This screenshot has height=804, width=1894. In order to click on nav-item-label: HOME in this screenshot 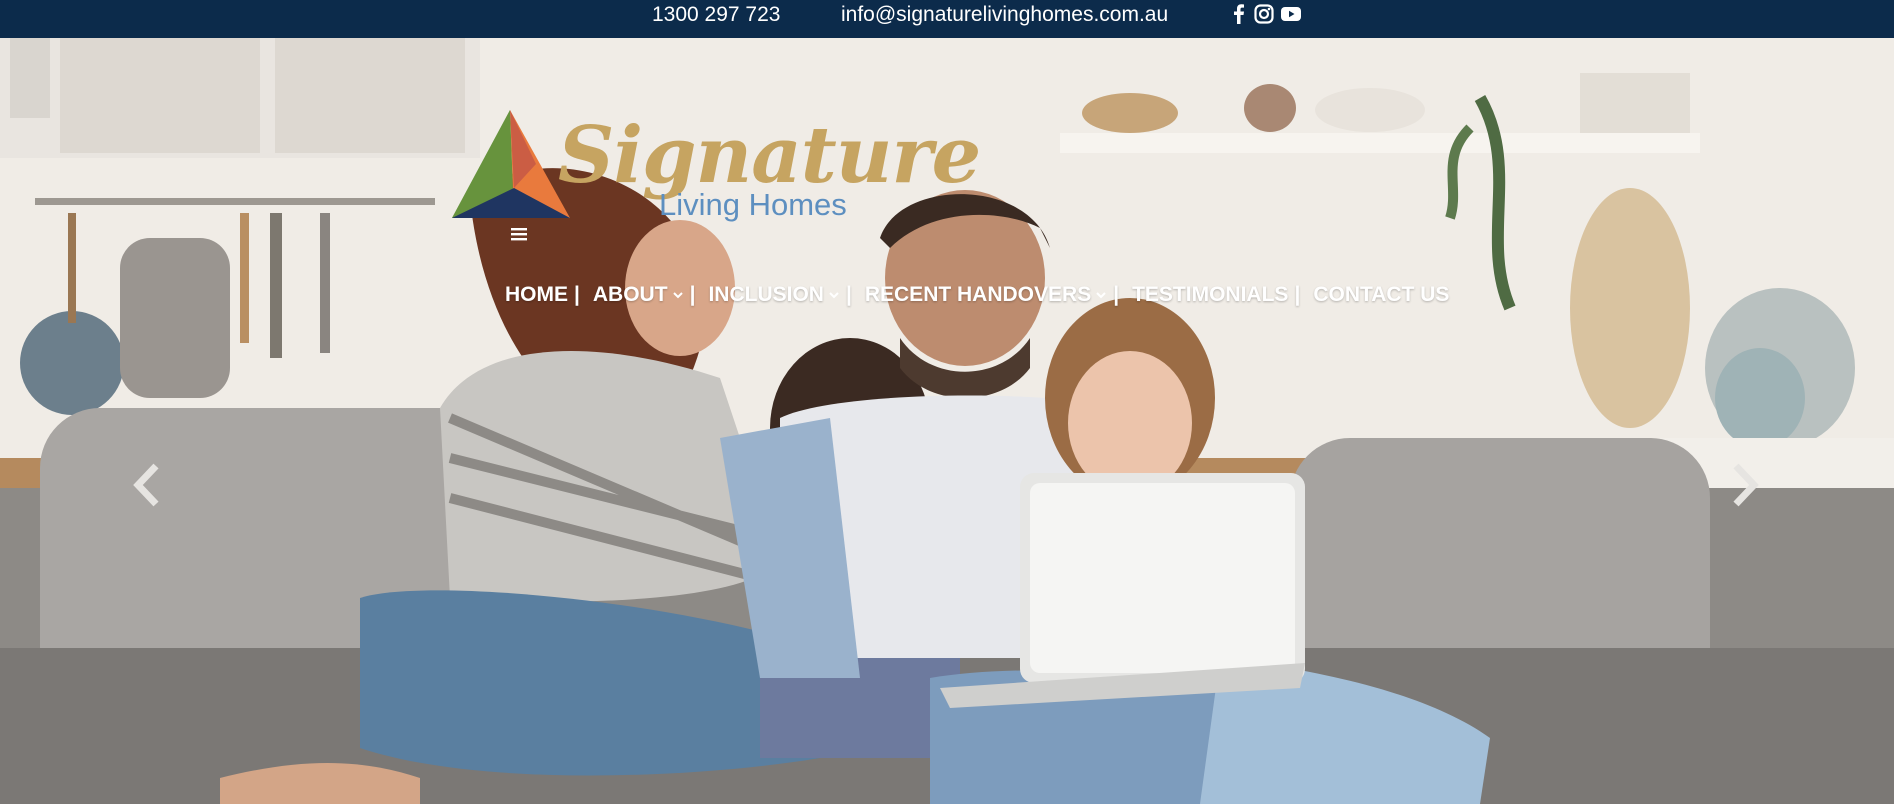, I will do `click(536, 294)`.